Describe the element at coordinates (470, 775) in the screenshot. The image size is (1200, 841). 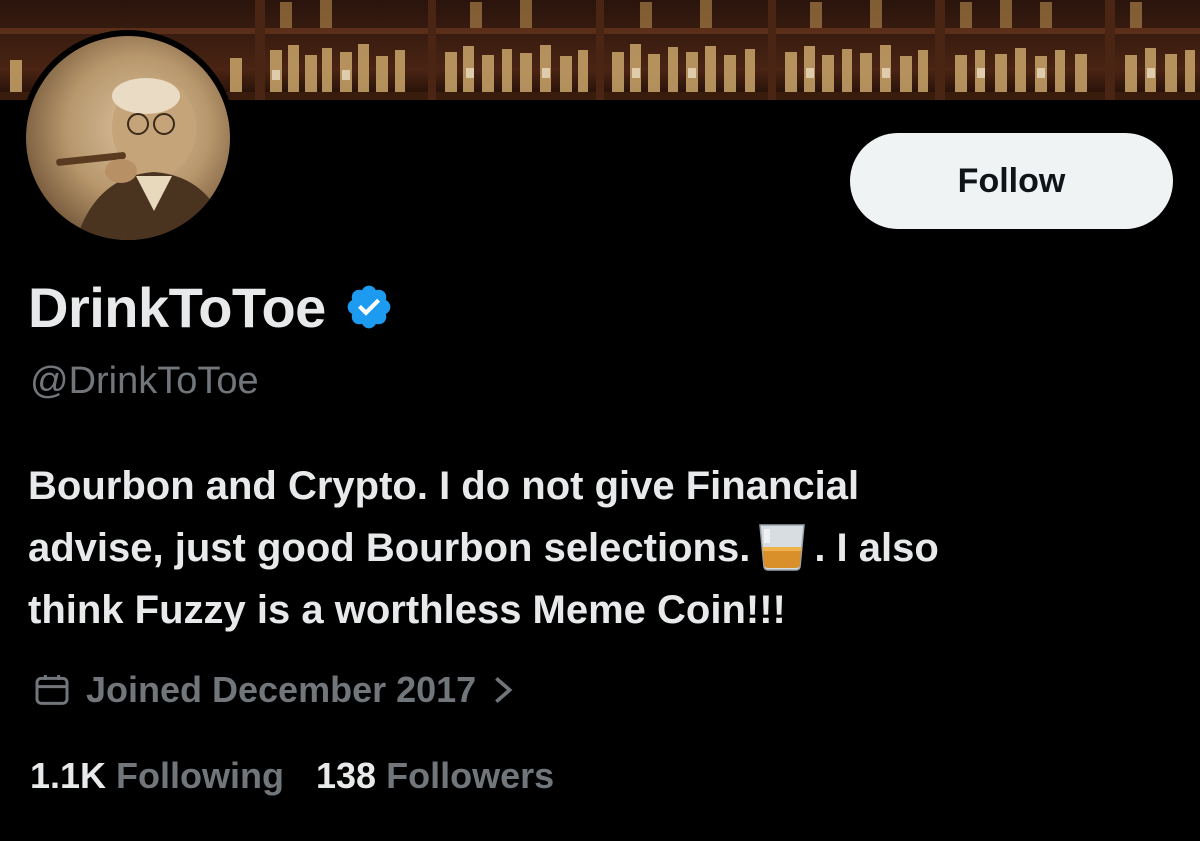
I see `followers-label: Followers` at that location.